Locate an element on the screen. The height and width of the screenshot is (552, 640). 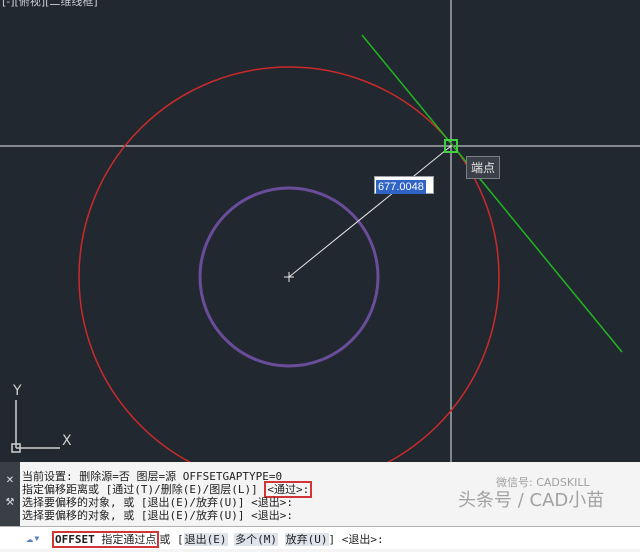
ucs-icon is located at coordinates (35, 426).